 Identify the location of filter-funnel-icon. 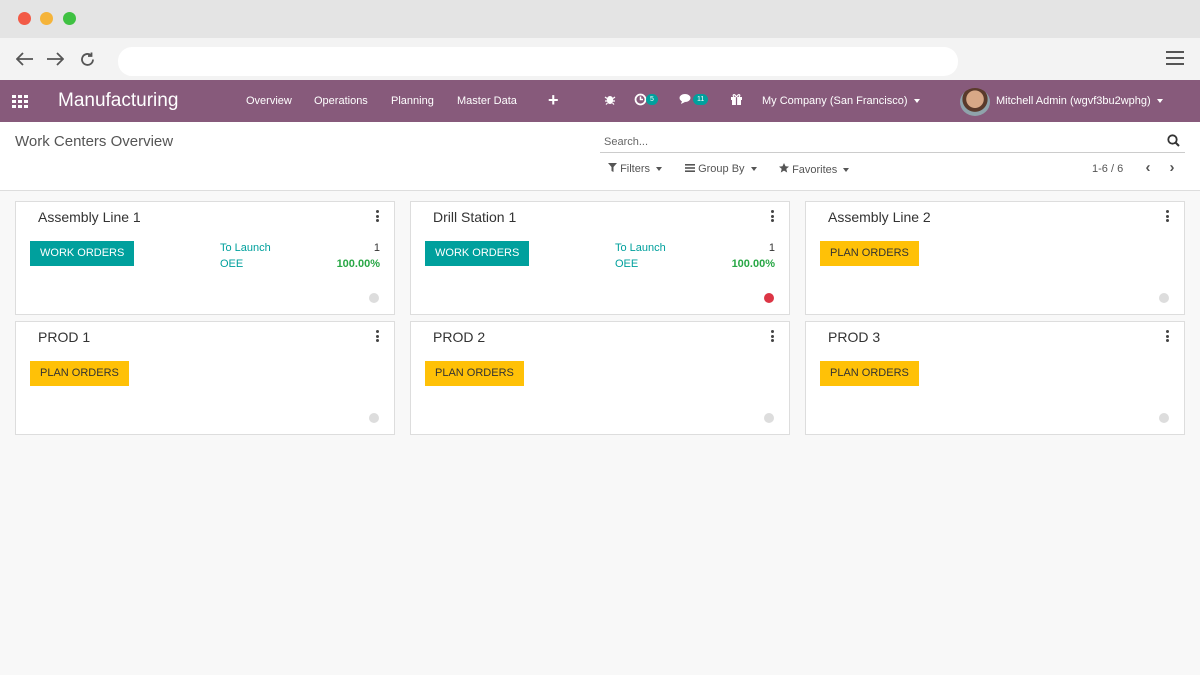
(612, 167).